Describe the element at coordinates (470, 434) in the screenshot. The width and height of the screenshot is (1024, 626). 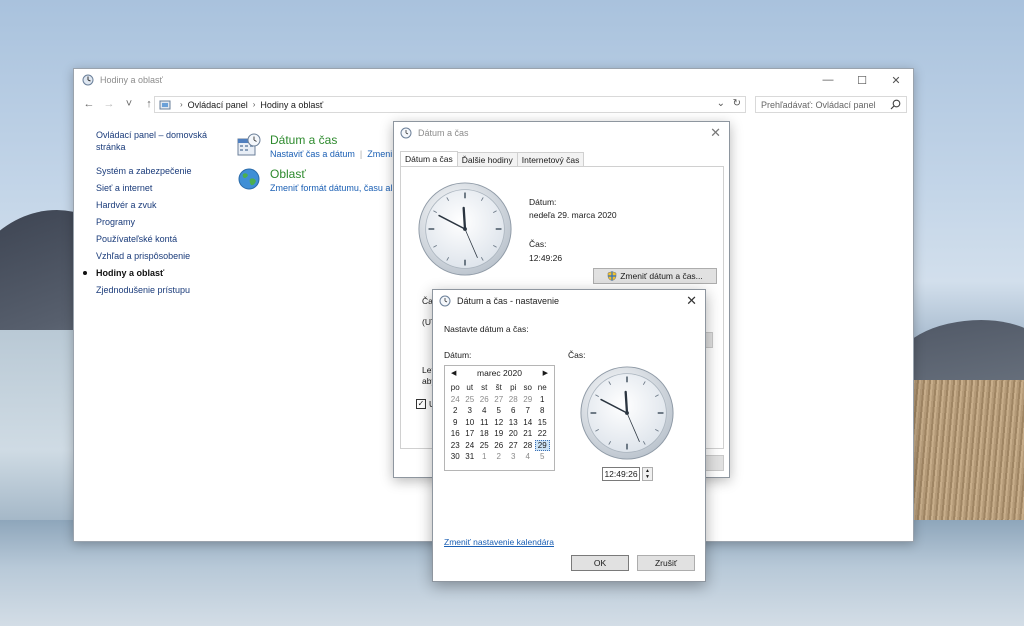
I see `calendar-day: 17` at that location.